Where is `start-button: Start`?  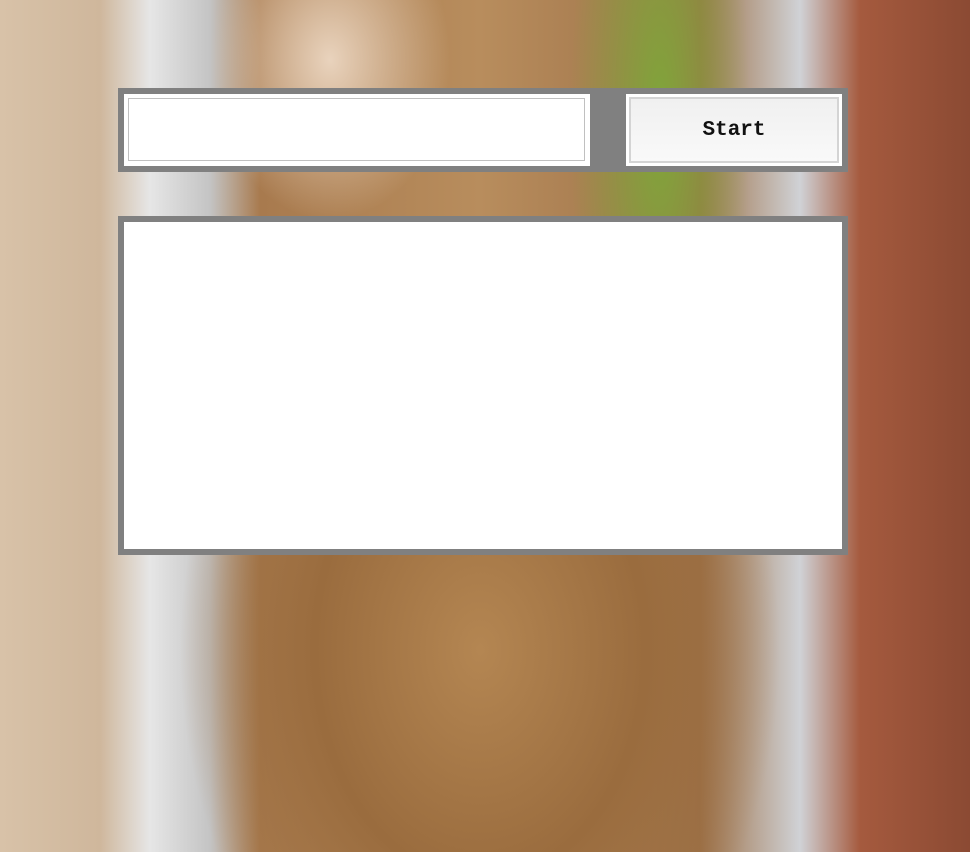
start-button: Start is located at coordinates (734, 130).